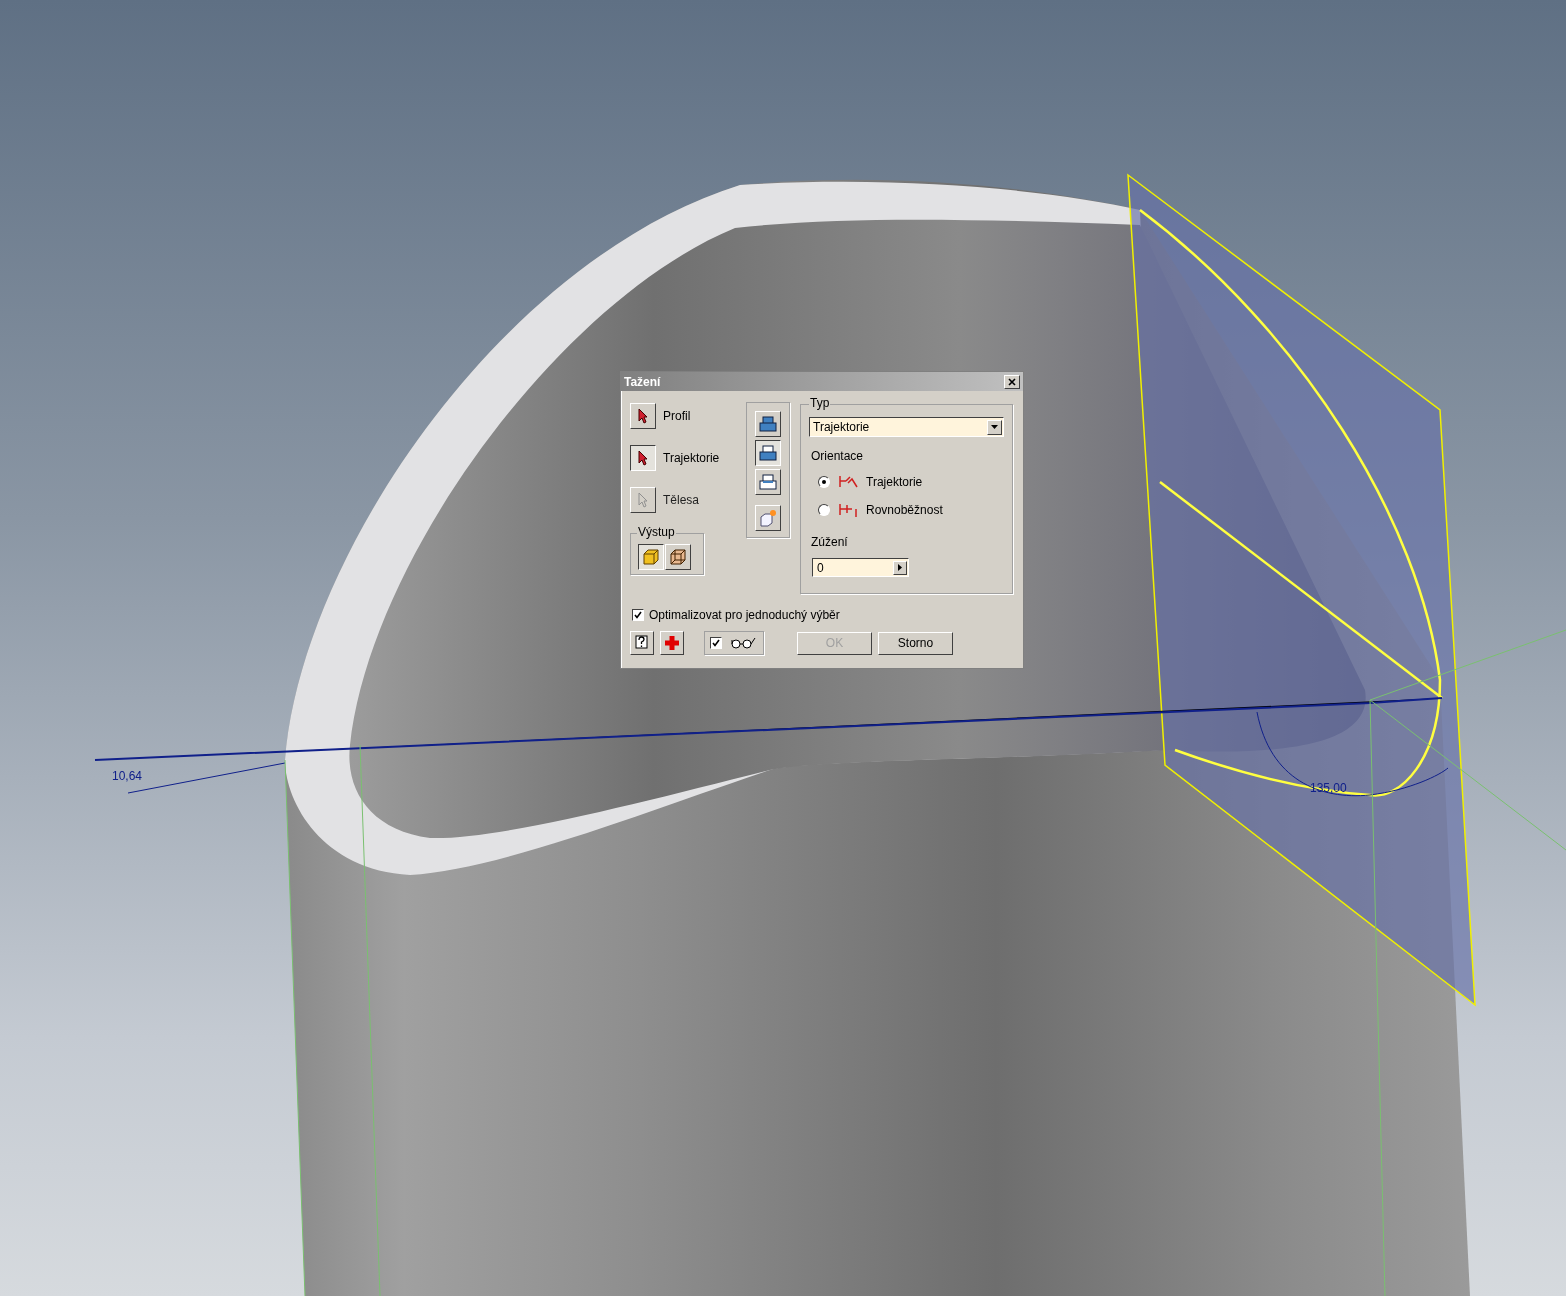 The height and width of the screenshot is (1296, 1566). I want to click on taper-input-field: 0, so click(860, 567).